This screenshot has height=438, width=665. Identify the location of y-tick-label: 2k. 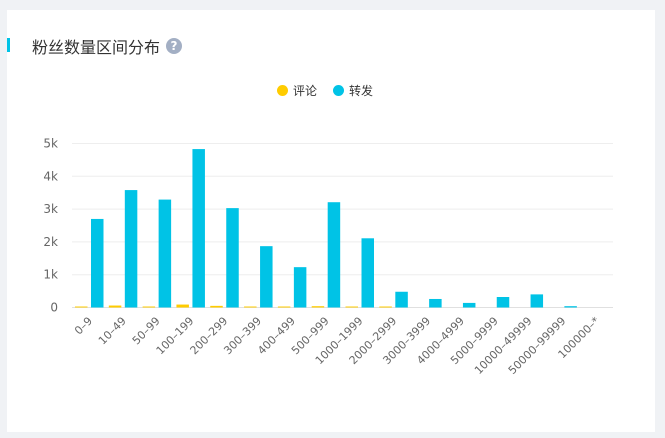
(50, 242).